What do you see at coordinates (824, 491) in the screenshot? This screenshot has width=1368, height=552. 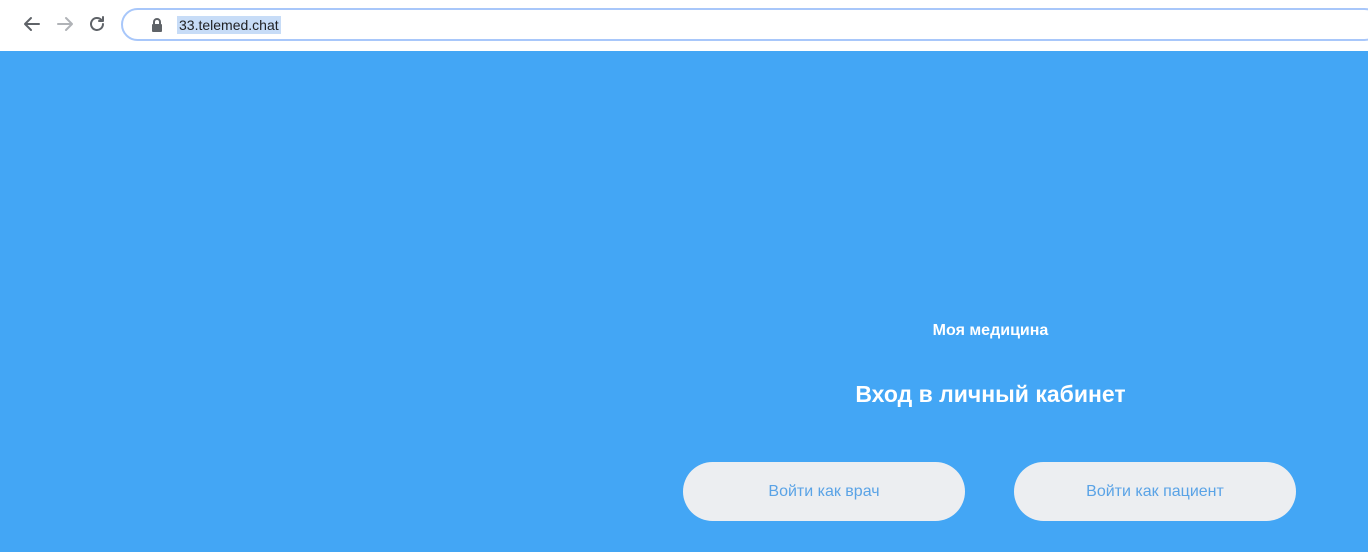 I see `login-doctor-button: Войти как врач` at bounding box center [824, 491].